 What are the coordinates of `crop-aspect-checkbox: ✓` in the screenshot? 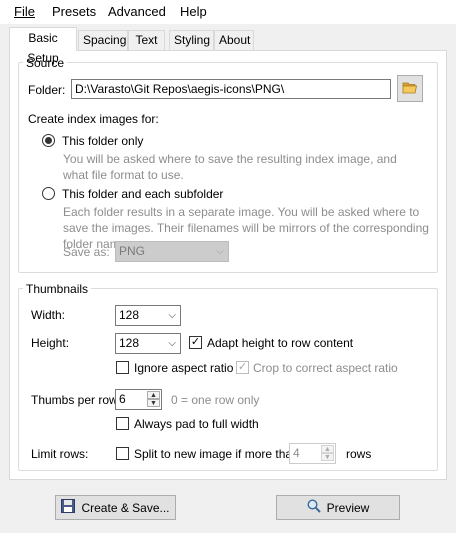 It's located at (242, 367).